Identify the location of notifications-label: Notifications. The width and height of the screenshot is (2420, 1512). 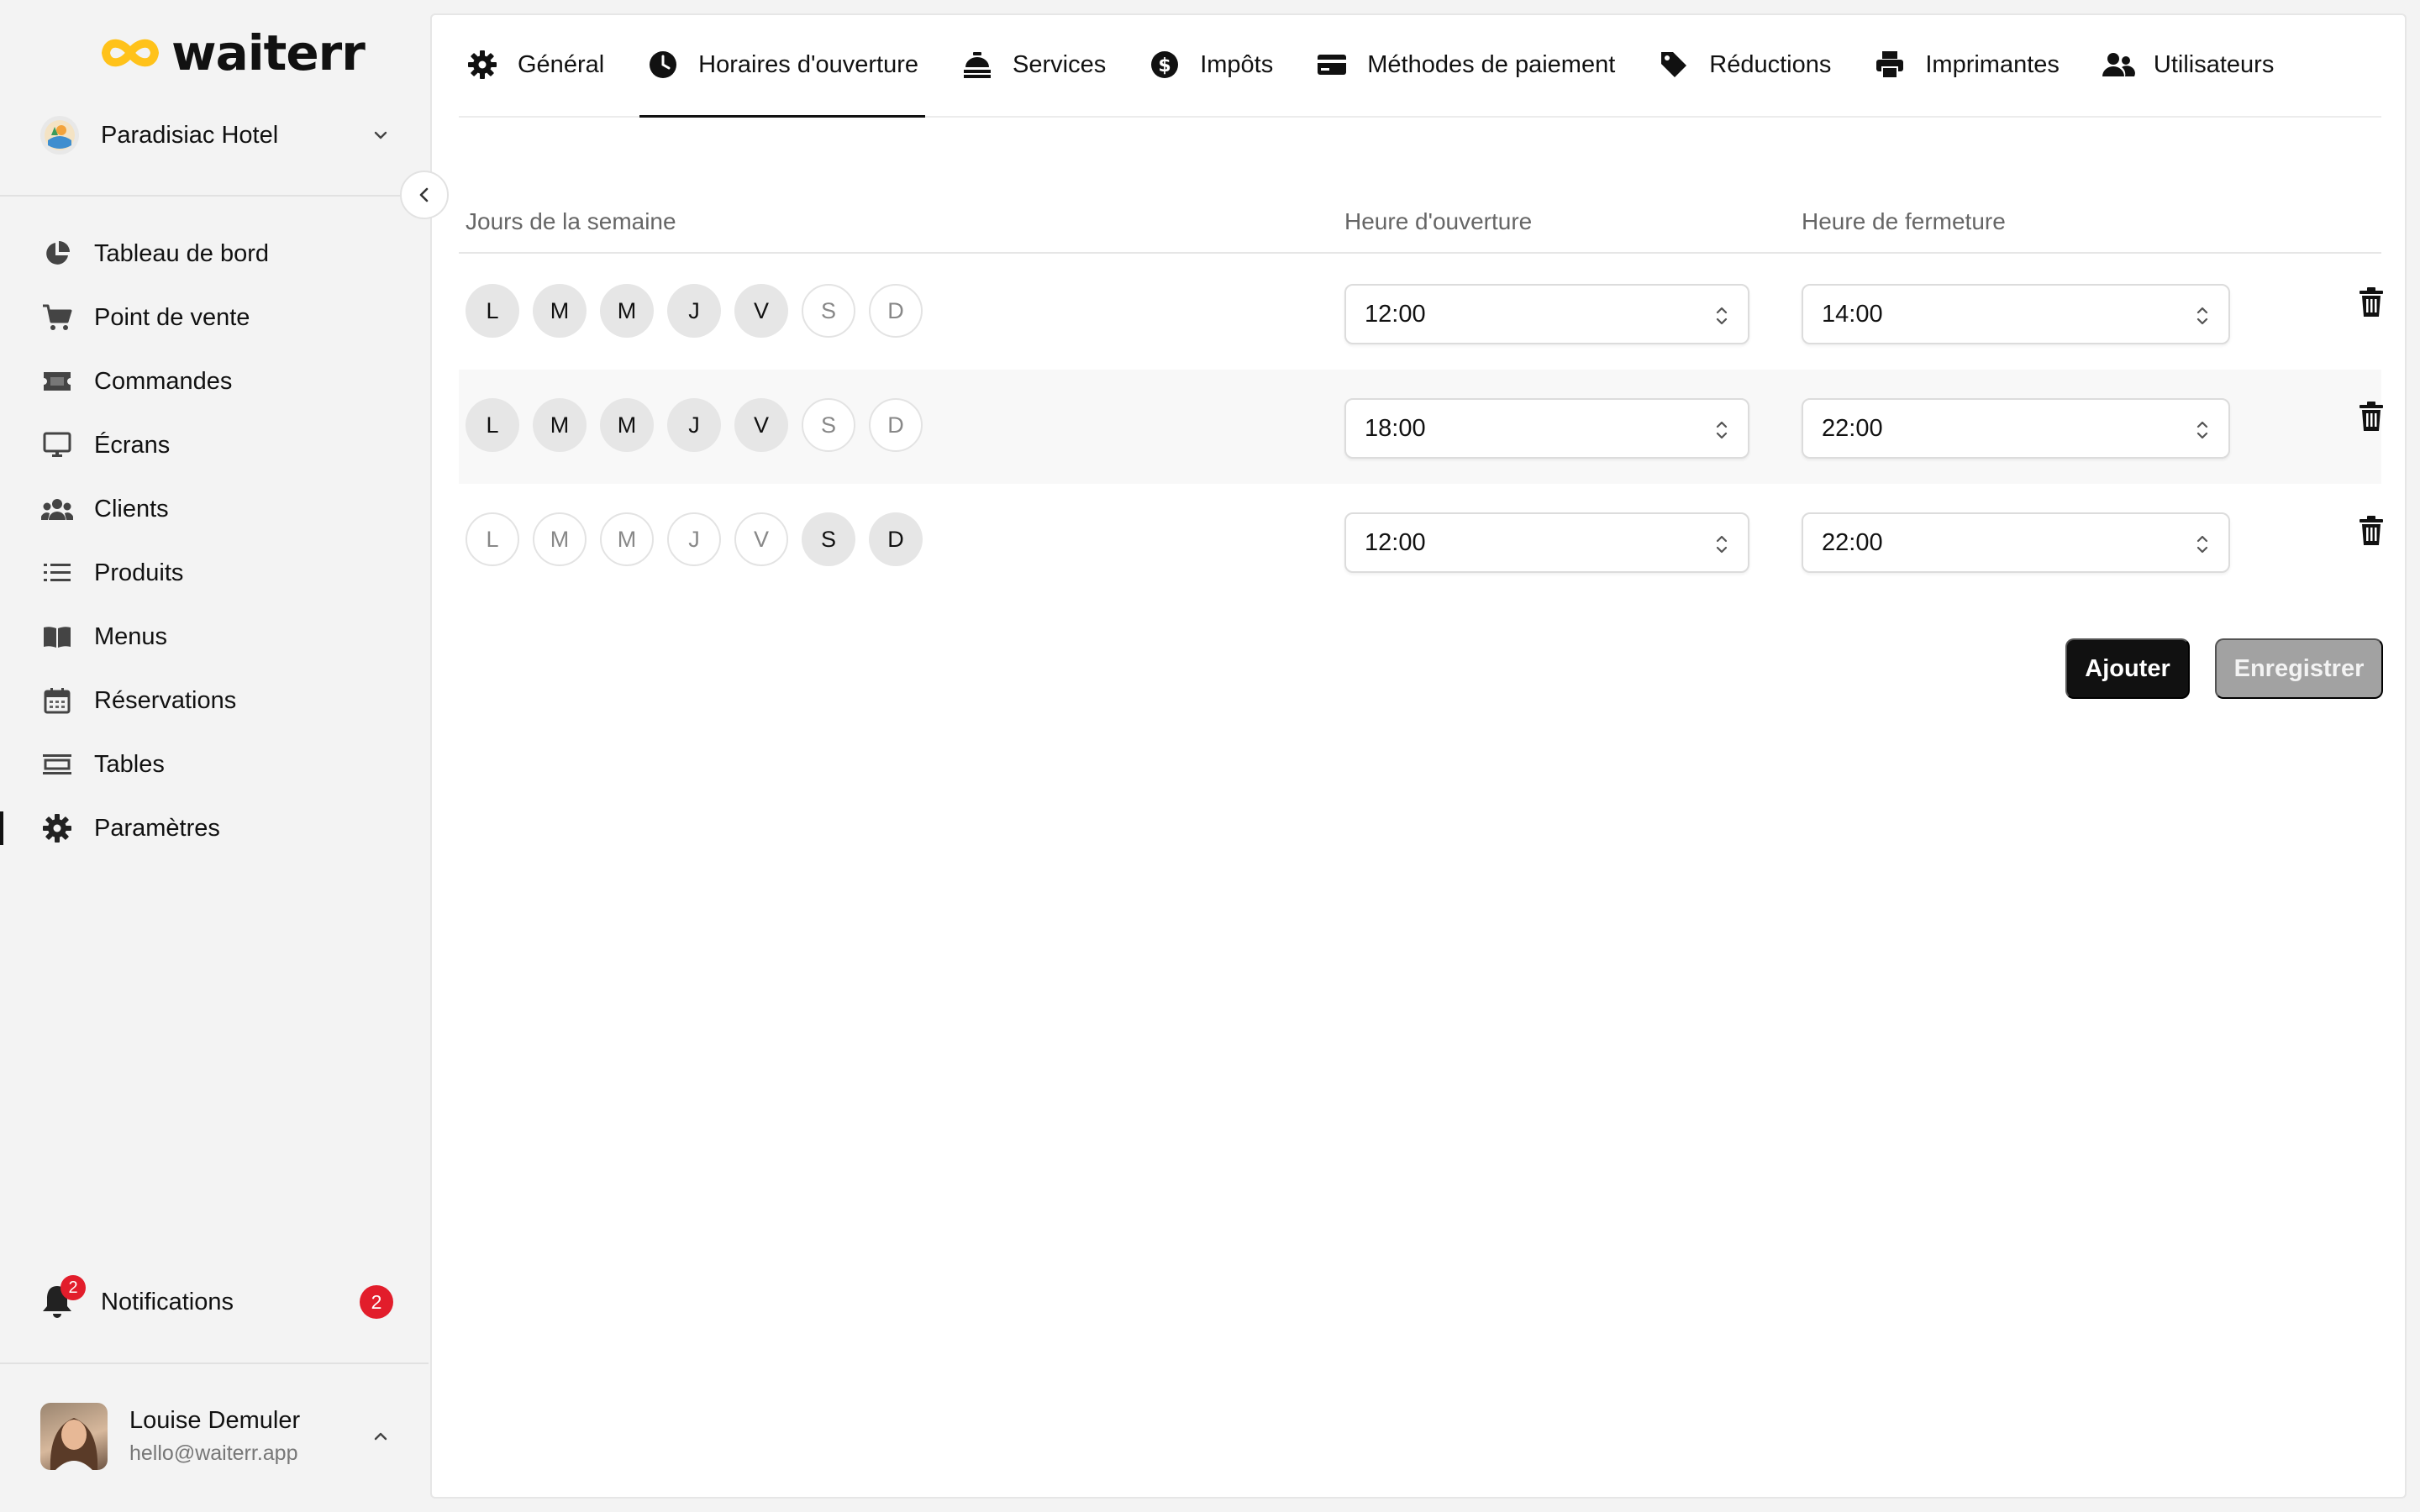
(167, 1301).